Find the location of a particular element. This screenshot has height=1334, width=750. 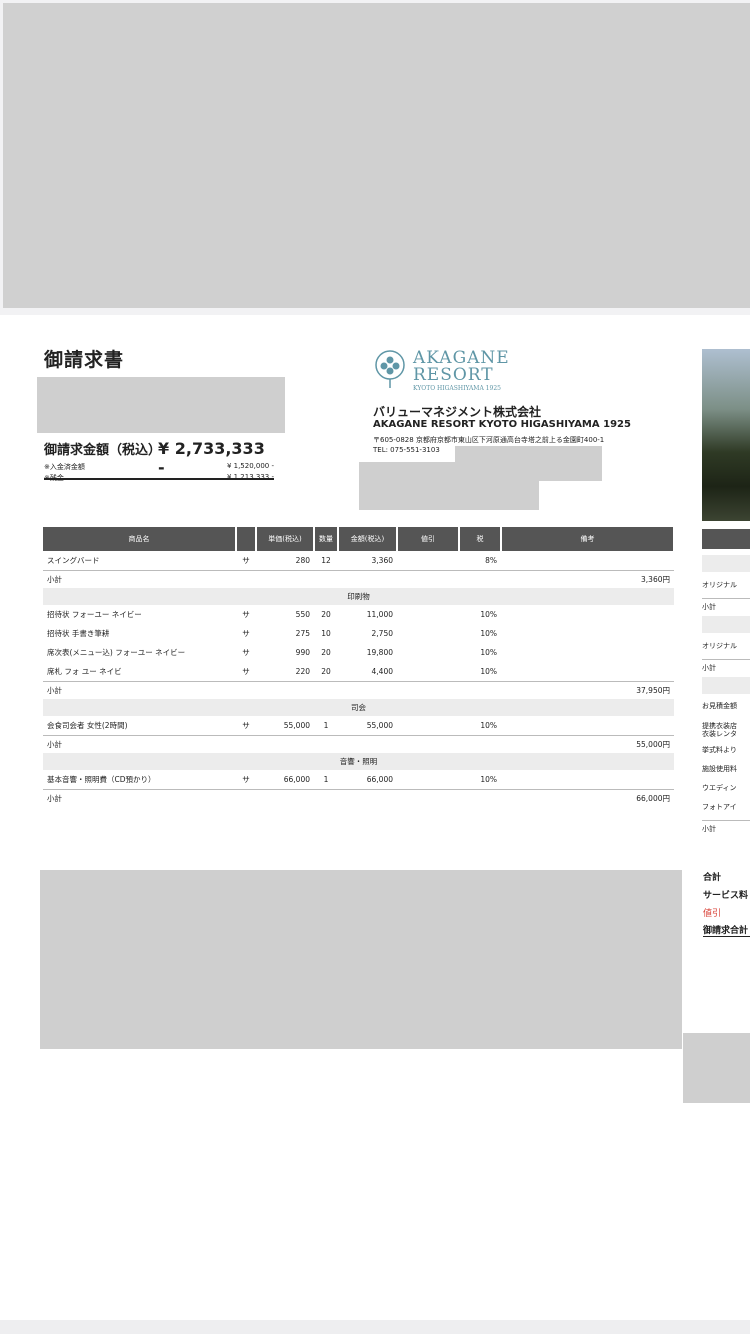

item-tax: 8% is located at coordinates (491, 560).